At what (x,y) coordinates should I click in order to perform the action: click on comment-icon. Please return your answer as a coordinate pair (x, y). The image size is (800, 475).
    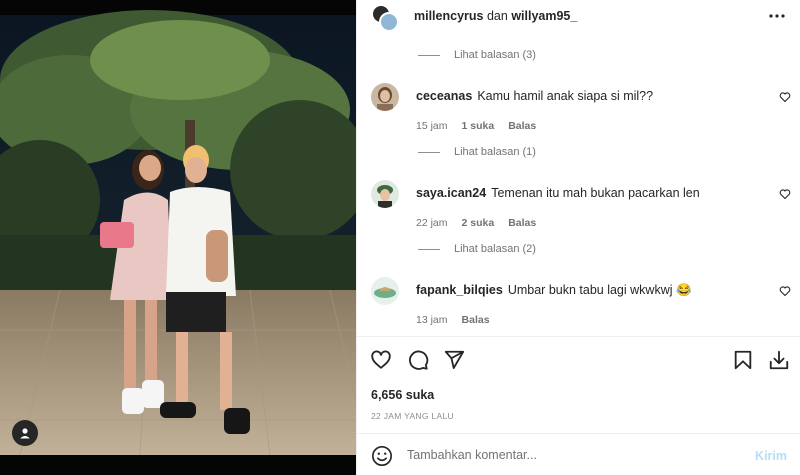
    Looking at the image, I should click on (418, 360).